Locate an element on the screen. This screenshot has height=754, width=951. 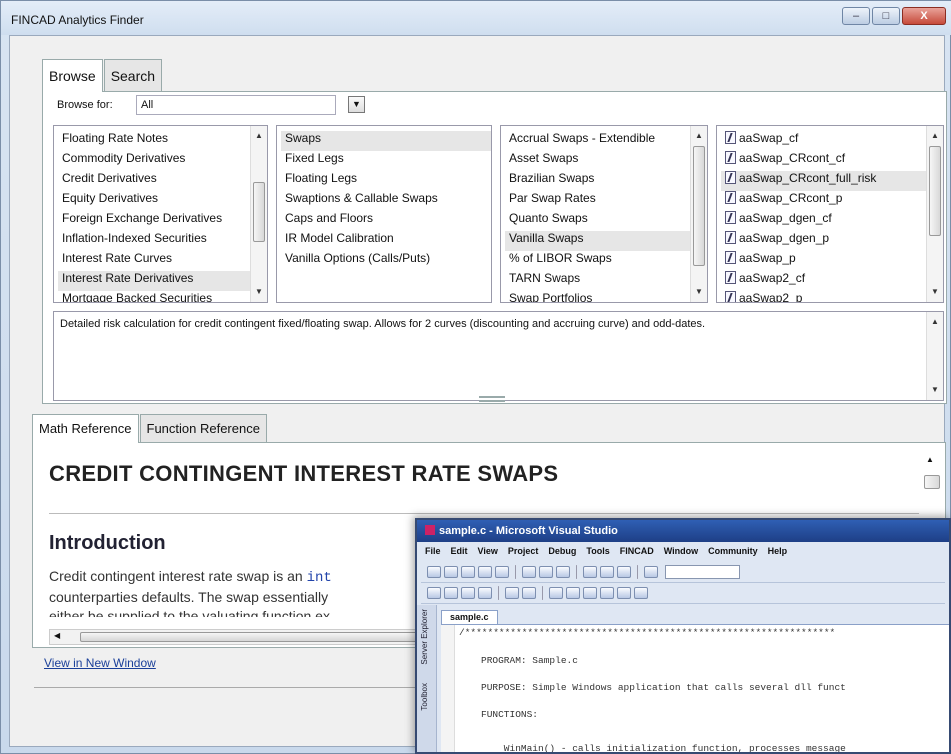
swap-type-scrollbar: ▲ ▼ is located at coordinates (698, 214).